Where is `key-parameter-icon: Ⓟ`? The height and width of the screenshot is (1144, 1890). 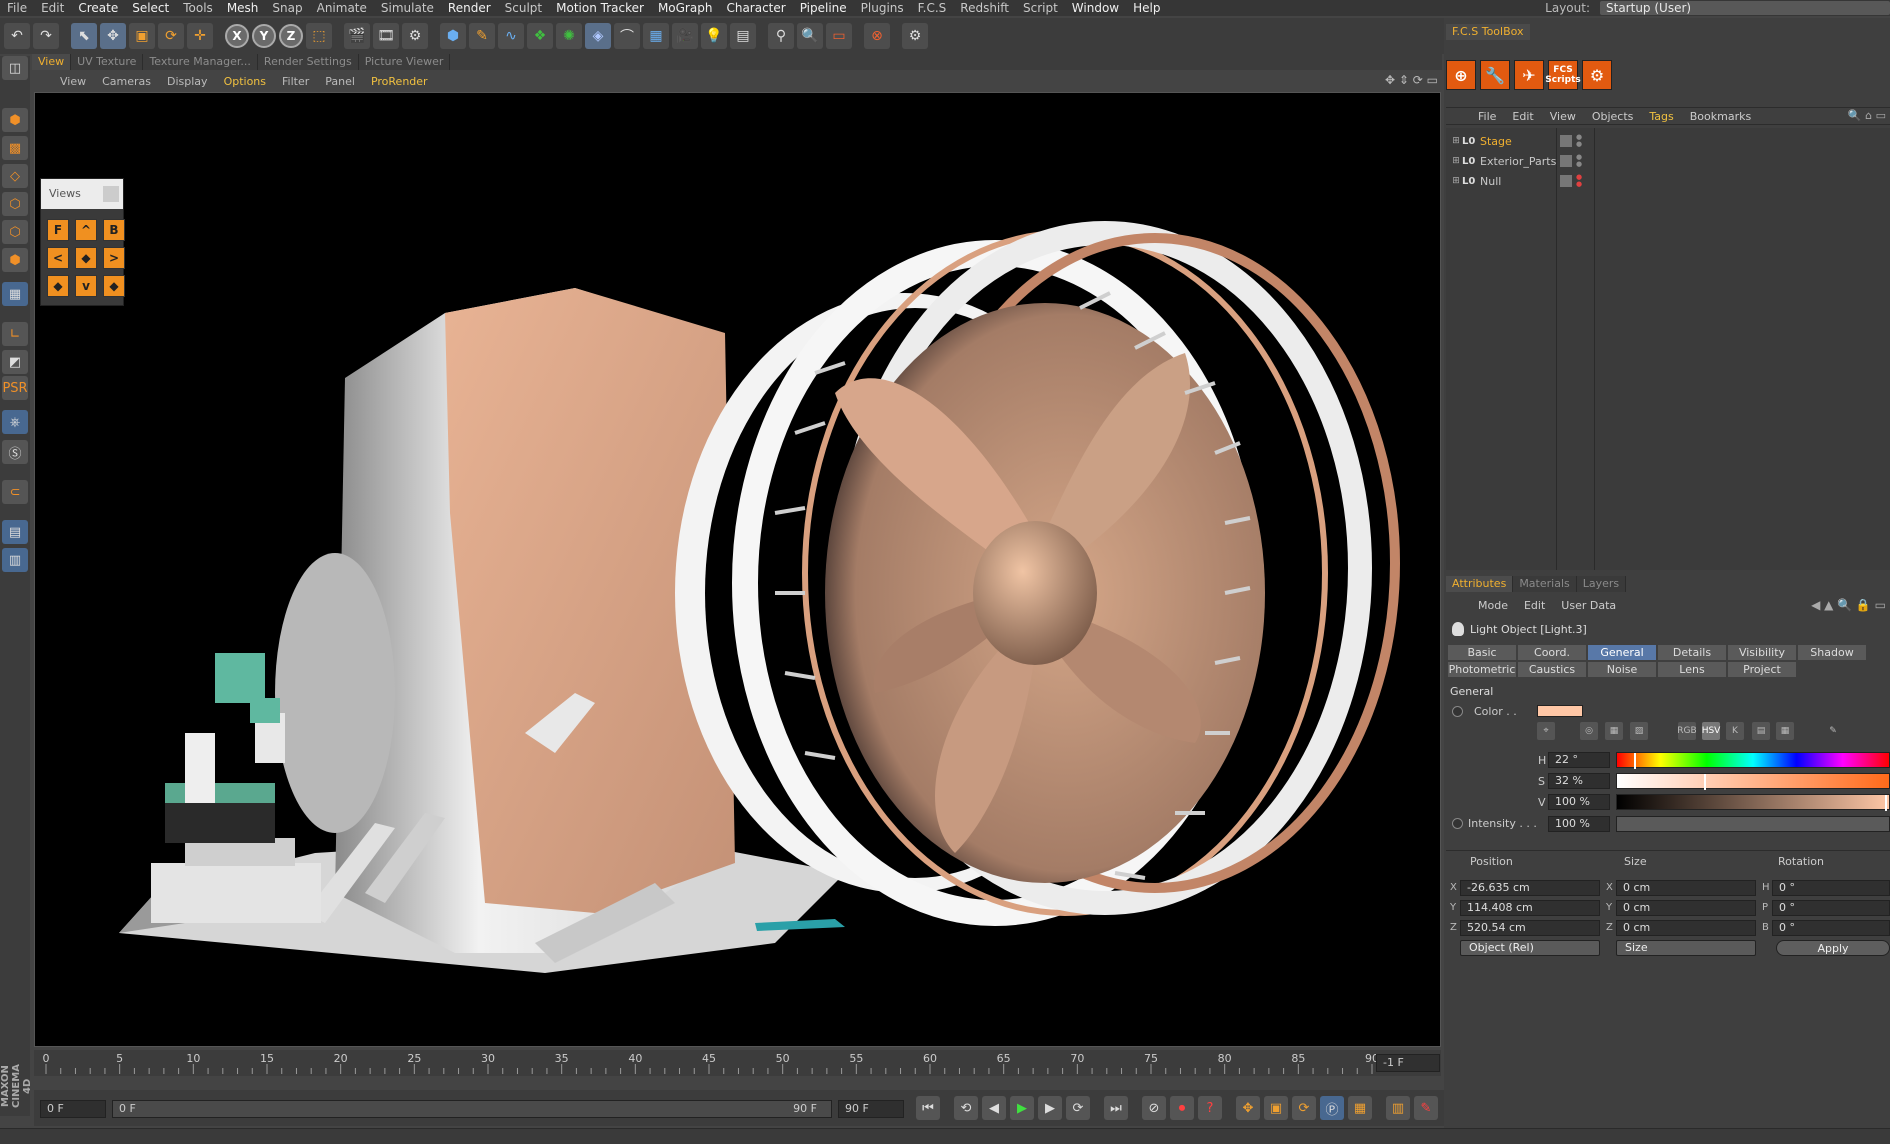
key-parameter-icon: Ⓟ is located at coordinates (1332, 1108).